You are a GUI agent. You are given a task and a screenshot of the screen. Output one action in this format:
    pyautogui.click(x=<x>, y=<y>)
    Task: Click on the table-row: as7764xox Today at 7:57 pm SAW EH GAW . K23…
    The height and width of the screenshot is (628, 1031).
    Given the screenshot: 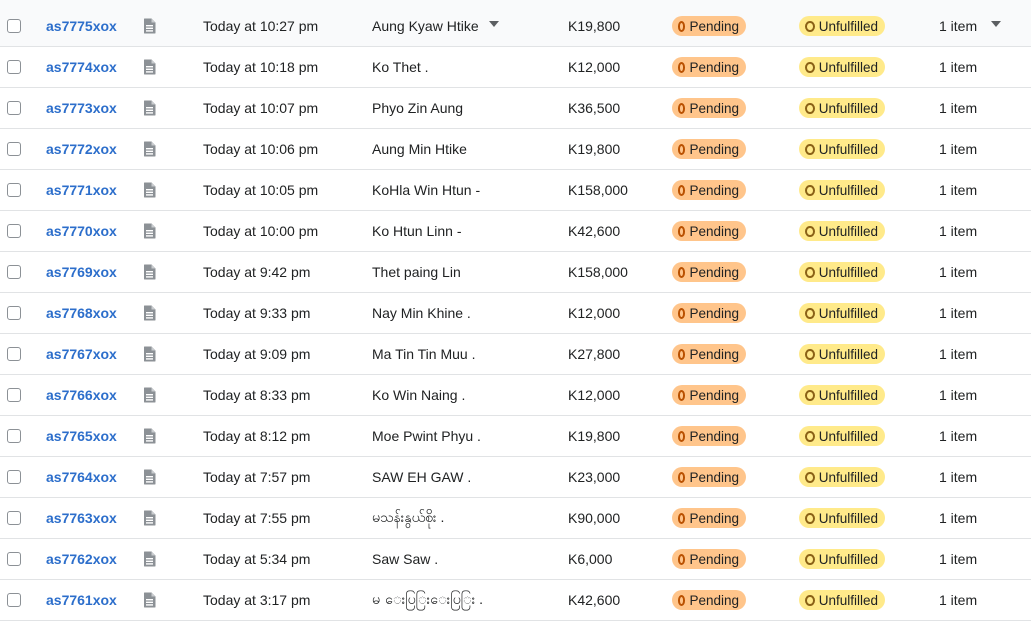 What is the action you would take?
    pyautogui.click(x=515, y=477)
    